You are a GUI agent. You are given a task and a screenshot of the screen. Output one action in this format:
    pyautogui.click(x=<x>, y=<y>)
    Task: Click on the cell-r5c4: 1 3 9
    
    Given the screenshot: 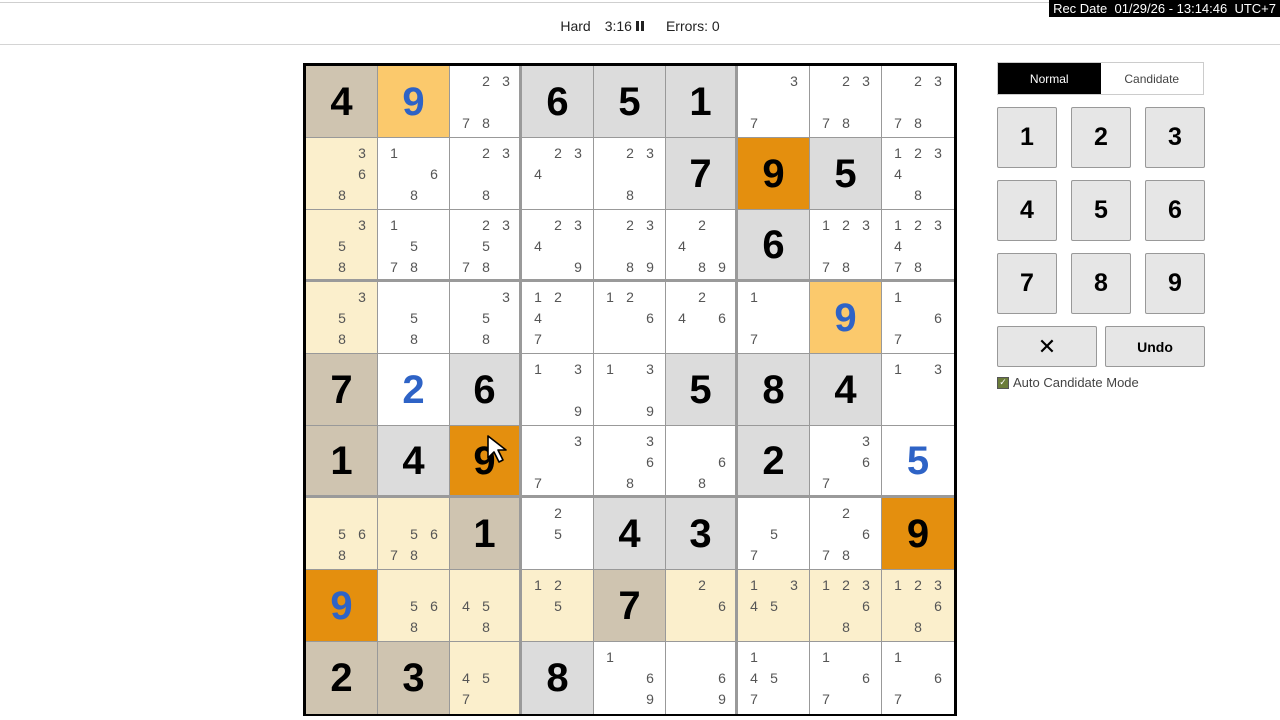 What is the action you would take?
    pyautogui.click(x=558, y=390)
    